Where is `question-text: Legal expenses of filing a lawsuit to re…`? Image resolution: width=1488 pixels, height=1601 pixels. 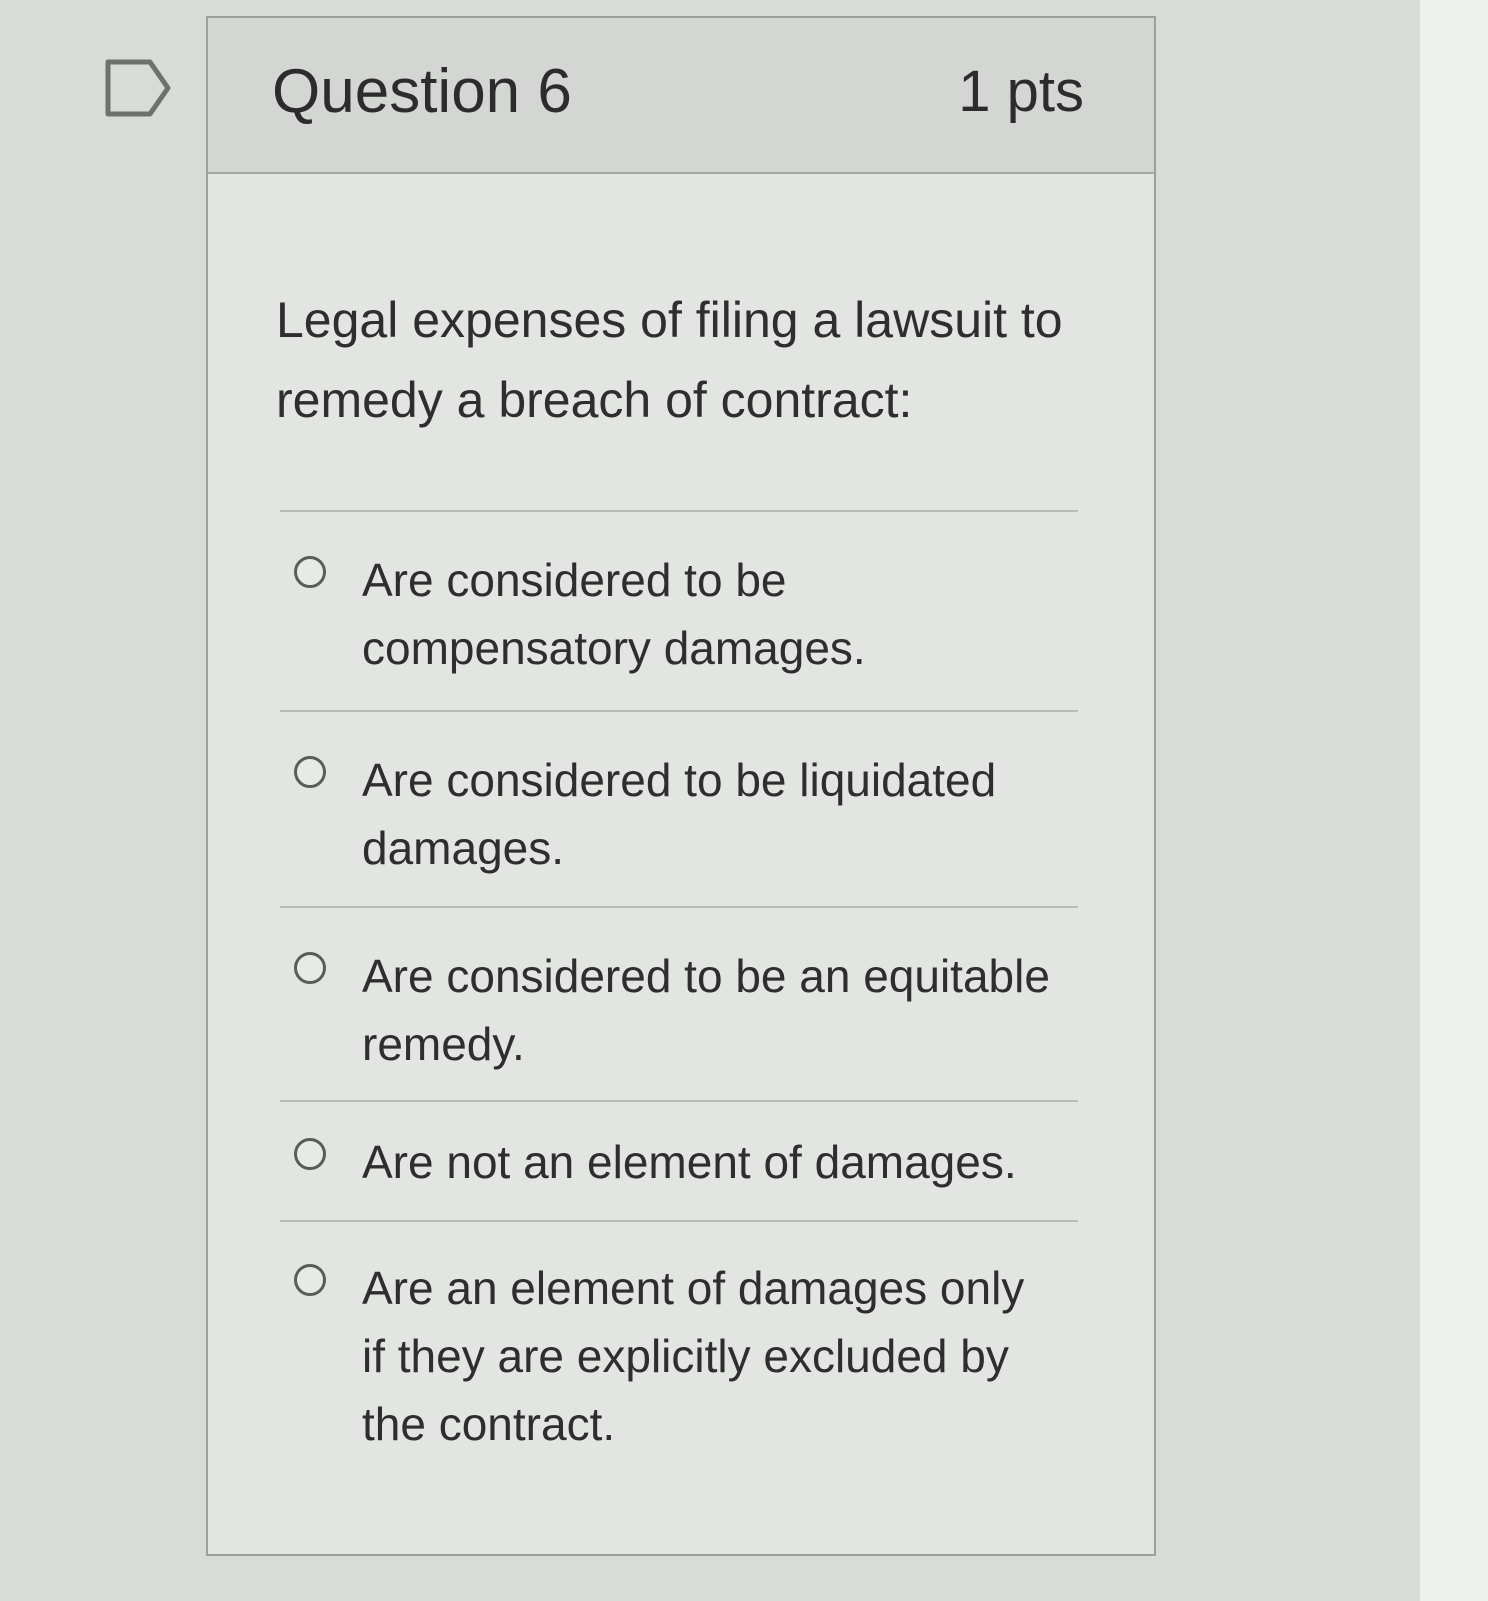
question-text: Legal expenses of filing a lawsuit to re… is located at coordinates (669, 360).